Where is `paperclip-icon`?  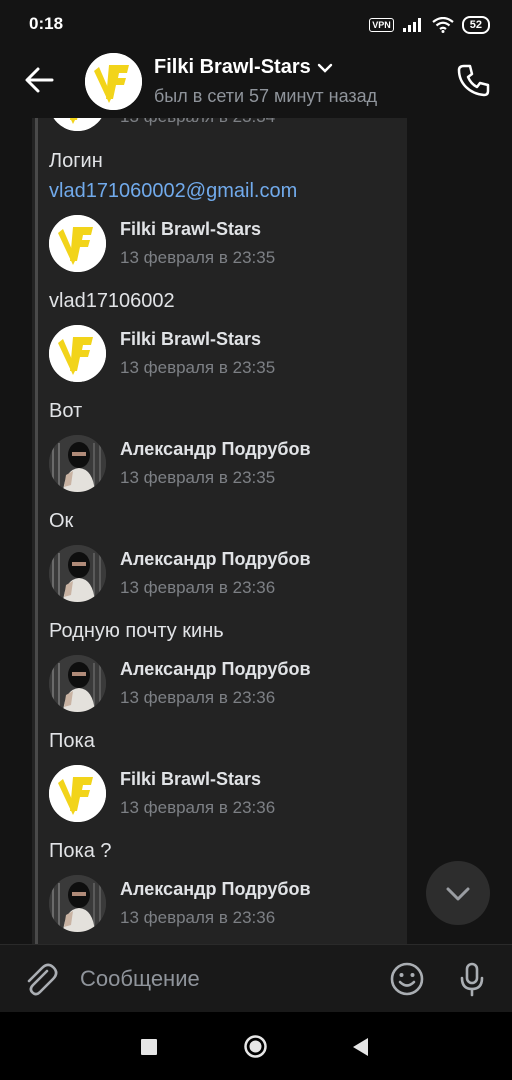
paperclip-icon is located at coordinates (42, 979).